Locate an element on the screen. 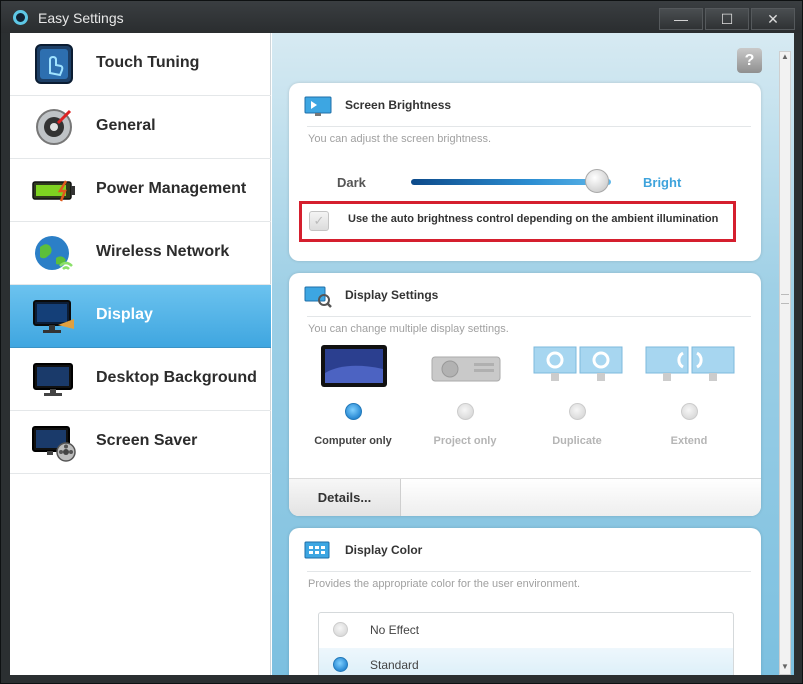 Image resolution: width=803 pixels, height=684 pixels. auto-brightness-checkbox: ✓ is located at coordinates (319, 221).